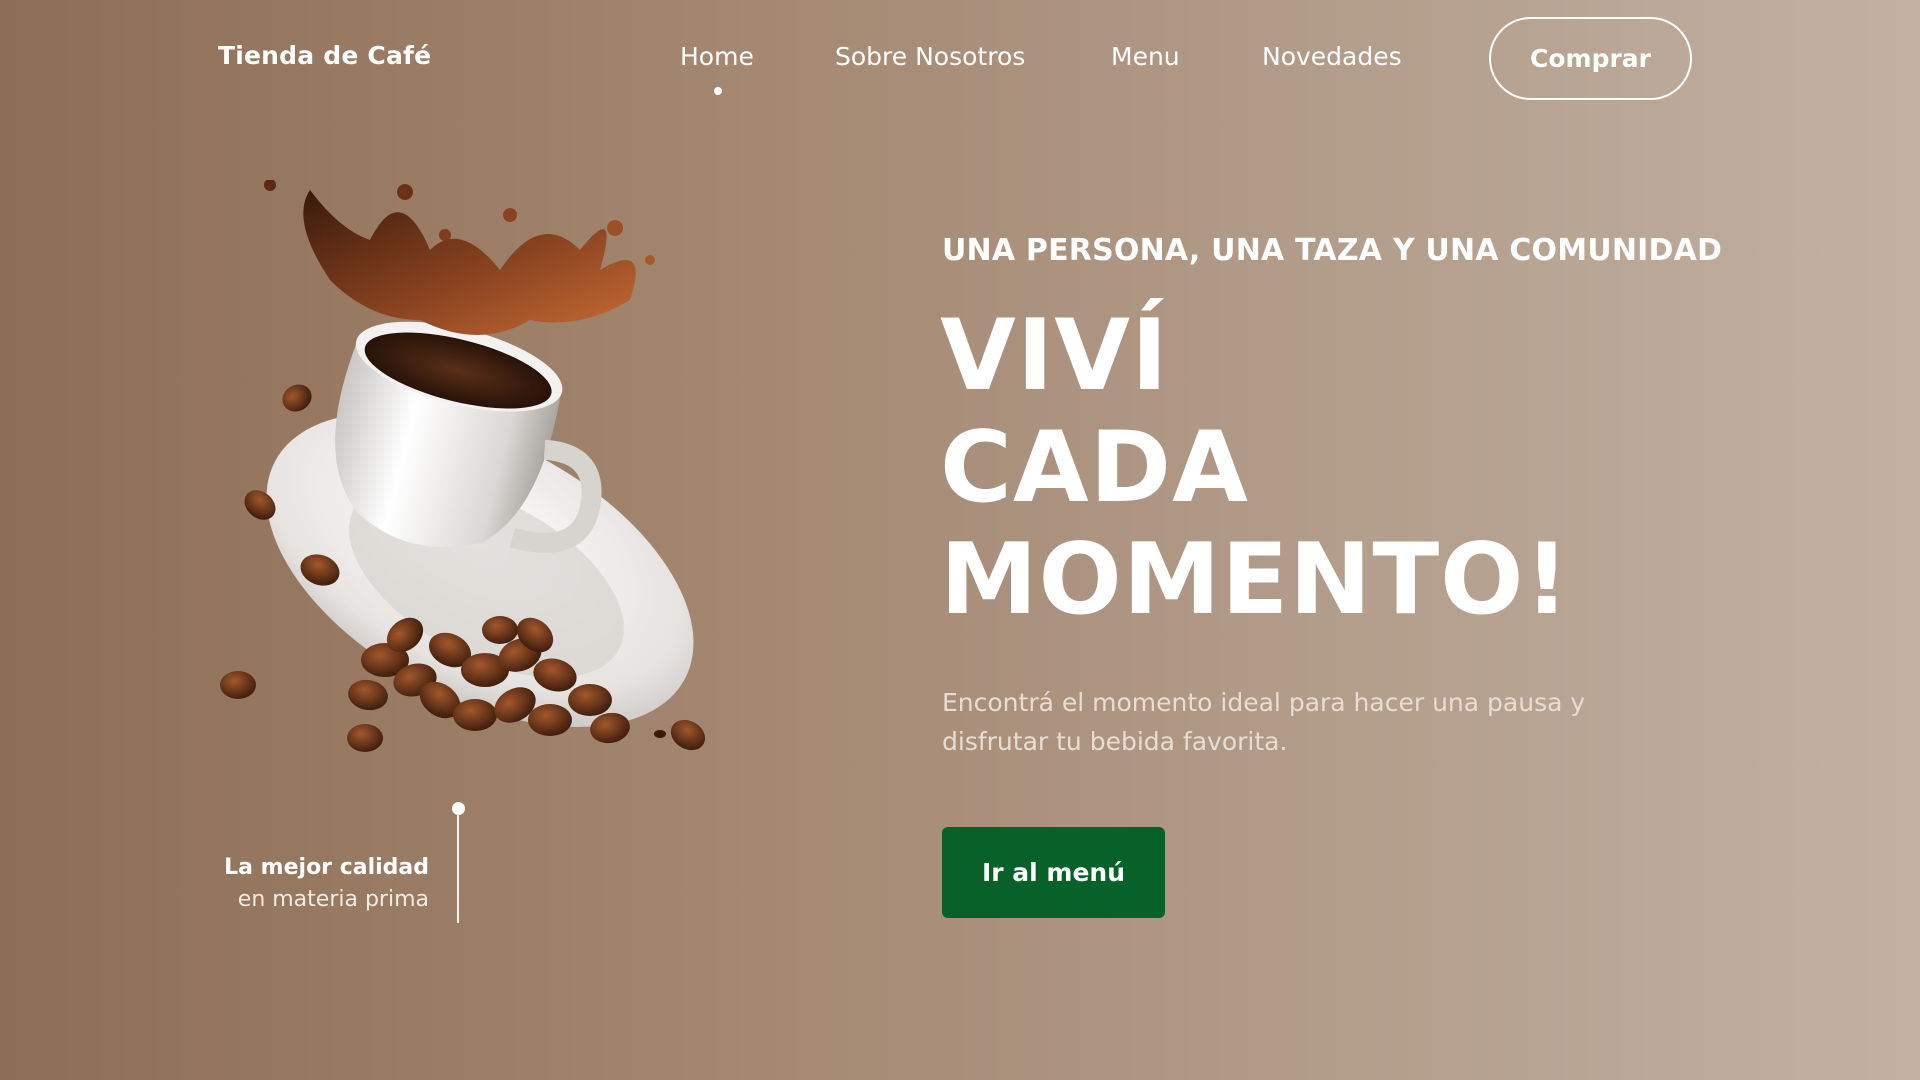 Image resolution: width=1920 pixels, height=1080 pixels. What do you see at coordinates (326, 867) in the screenshot?
I see `quality-title: La mejor calidad` at bounding box center [326, 867].